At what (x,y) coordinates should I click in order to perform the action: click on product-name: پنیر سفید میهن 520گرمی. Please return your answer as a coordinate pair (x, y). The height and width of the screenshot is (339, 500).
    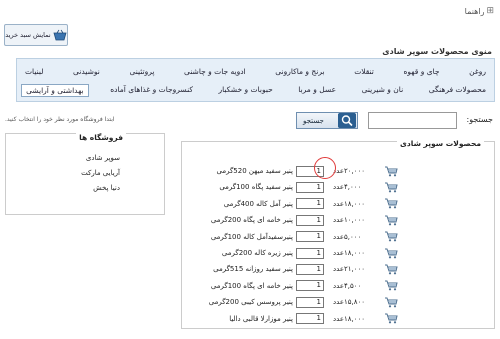
    Looking at the image, I should click on (254, 171).